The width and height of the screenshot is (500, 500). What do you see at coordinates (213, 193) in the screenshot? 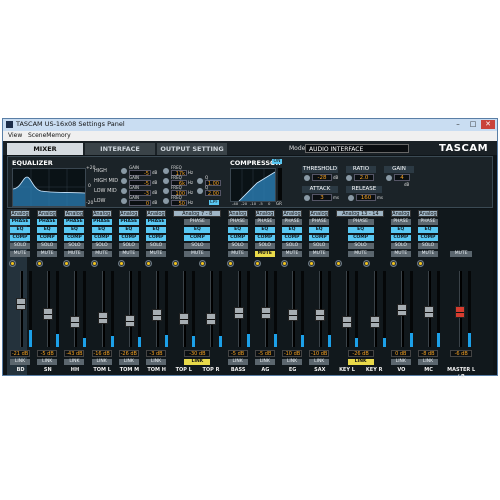
I see `eq-lowmid-q-value: 2.00` at bounding box center [213, 193].